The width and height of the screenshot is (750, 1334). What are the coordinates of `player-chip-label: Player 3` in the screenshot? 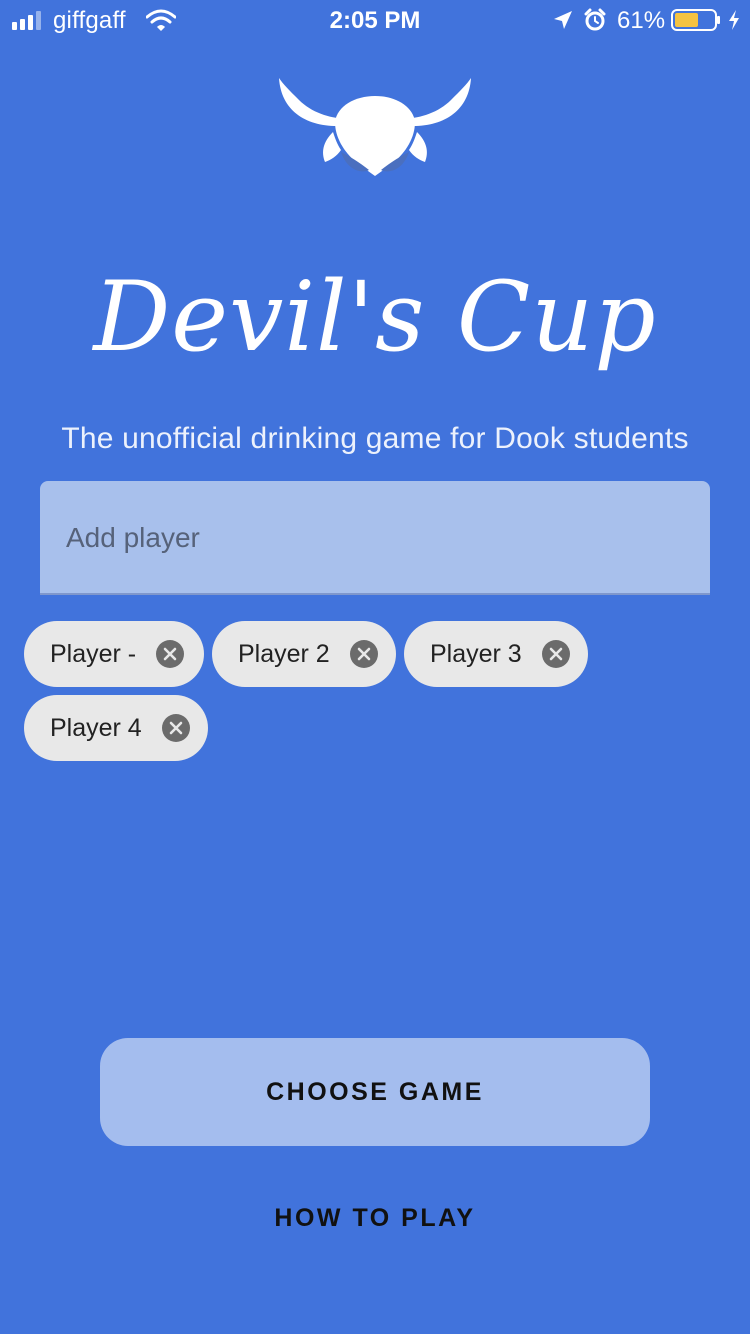 It's located at (476, 653).